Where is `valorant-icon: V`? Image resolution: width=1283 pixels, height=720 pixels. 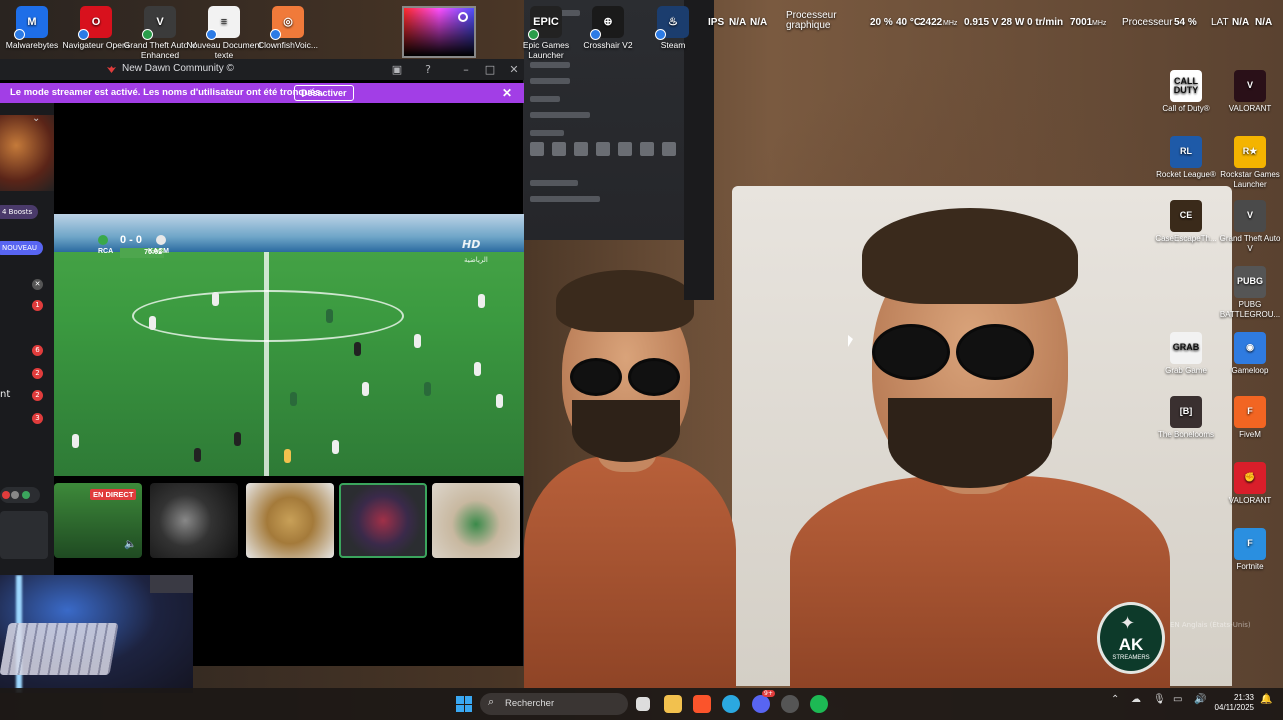
valorant-icon: V is located at coordinates (1250, 86).